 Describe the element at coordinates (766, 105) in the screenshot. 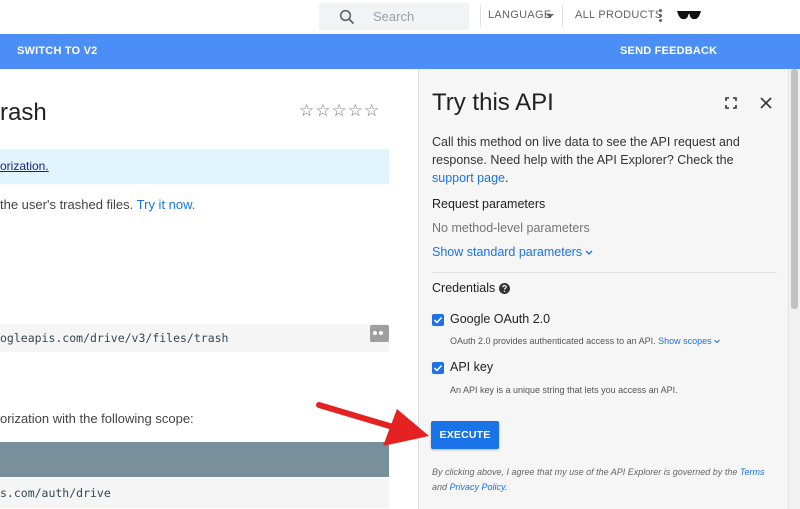

I see `close-icon` at that location.